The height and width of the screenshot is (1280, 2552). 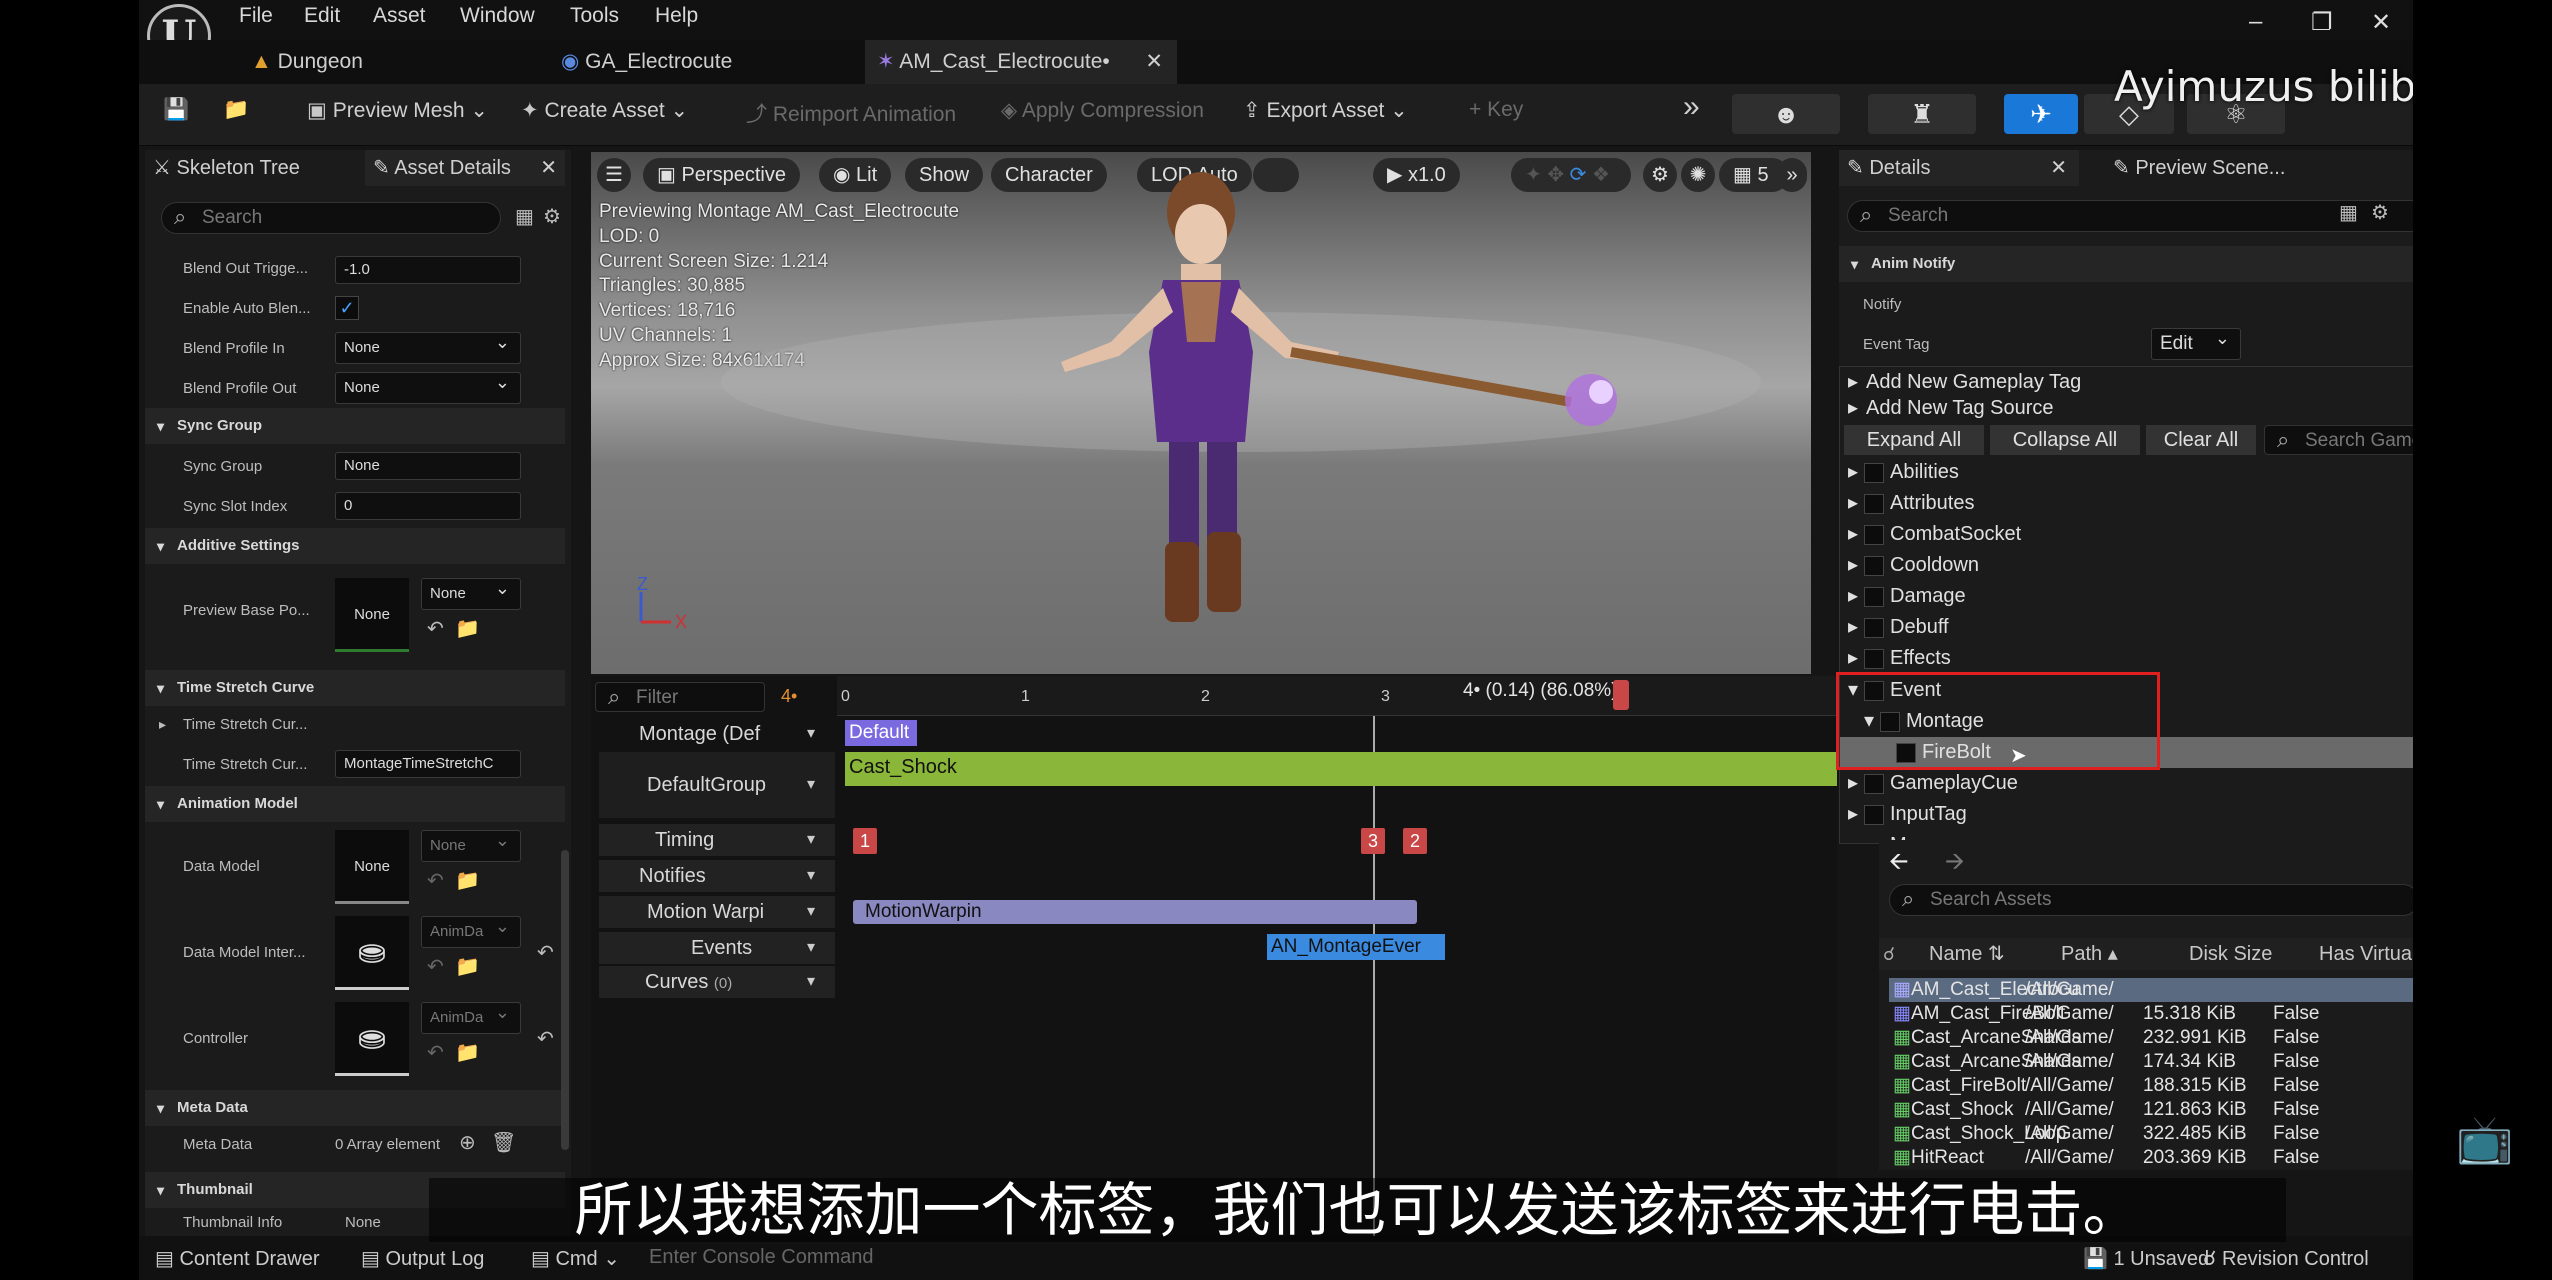 I want to click on section-time-stretch-curve: Time Stretch Curve, so click(x=355, y=688).